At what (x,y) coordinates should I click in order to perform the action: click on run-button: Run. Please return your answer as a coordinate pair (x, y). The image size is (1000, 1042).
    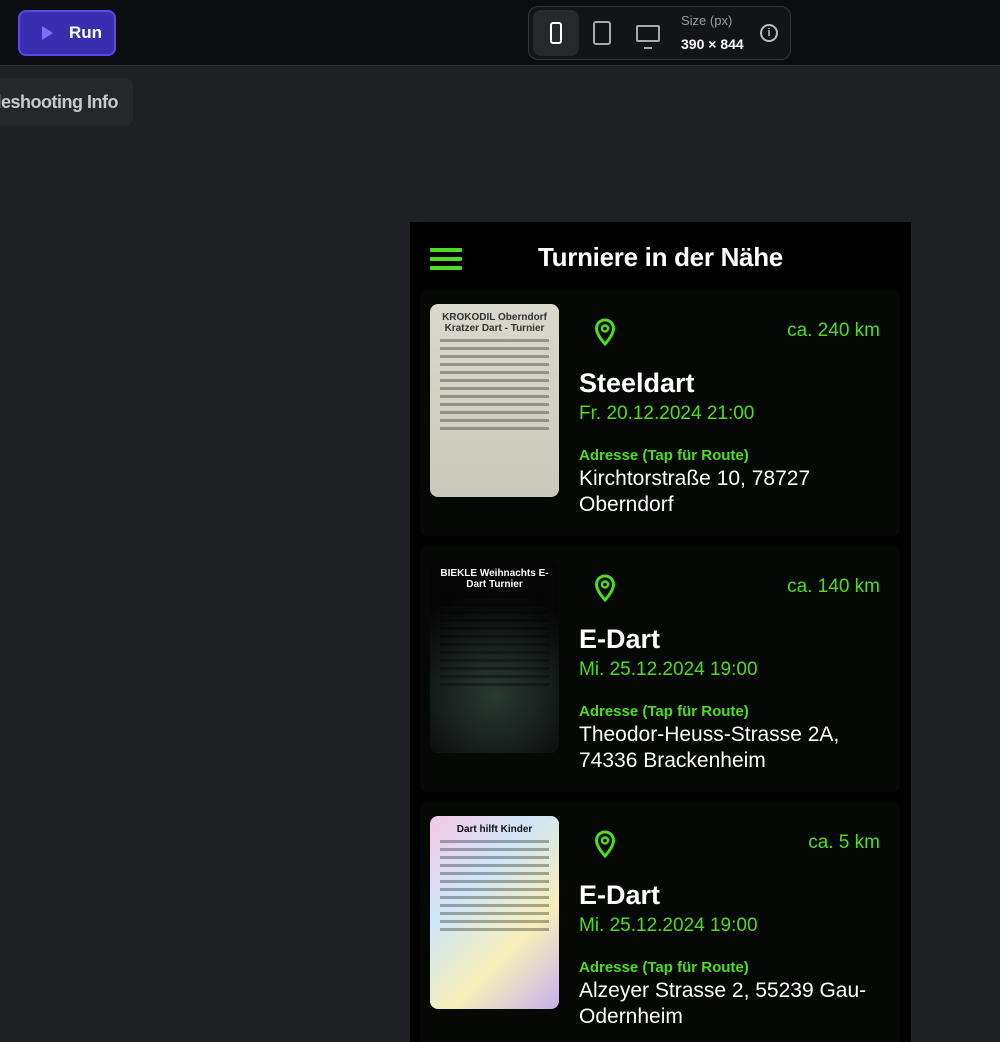
    Looking at the image, I should click on (67, 33).